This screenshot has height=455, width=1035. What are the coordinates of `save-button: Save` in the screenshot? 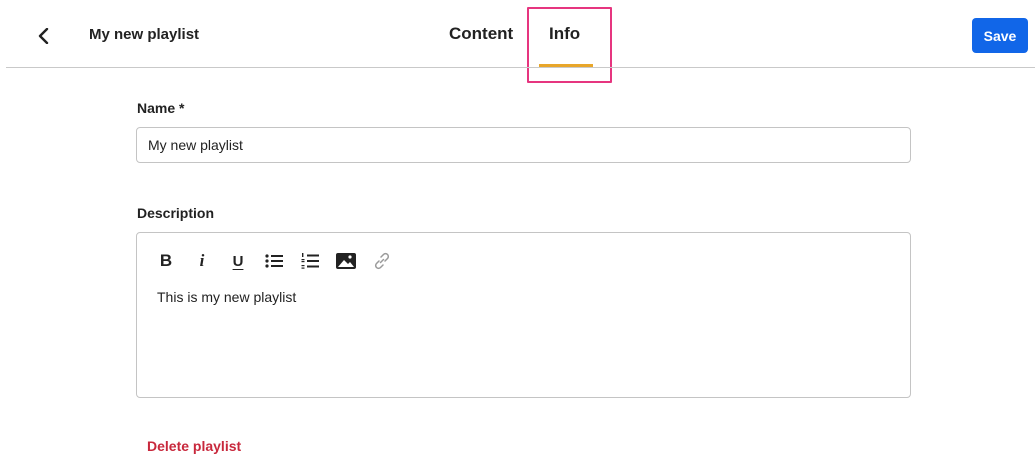 It's located at (1000, 35).